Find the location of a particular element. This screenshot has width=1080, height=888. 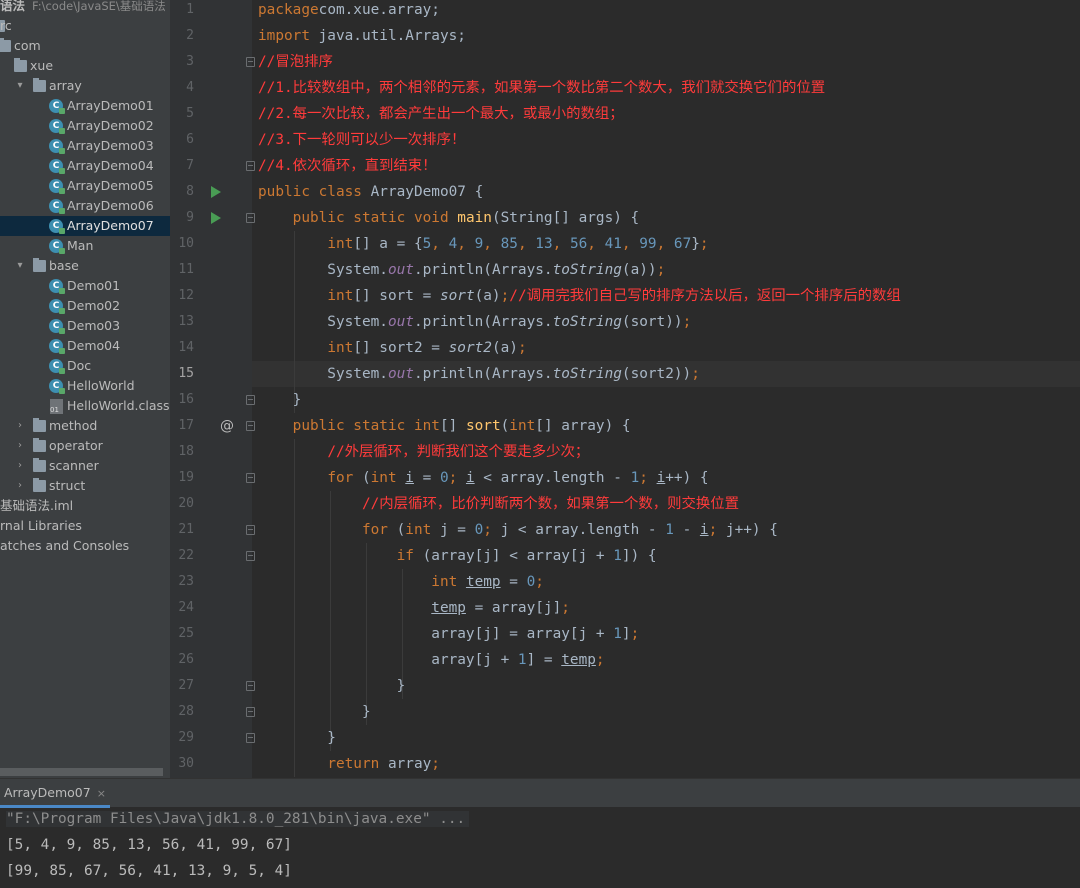

tree-item: atches and Consoles is located at coordinates (85, 546).